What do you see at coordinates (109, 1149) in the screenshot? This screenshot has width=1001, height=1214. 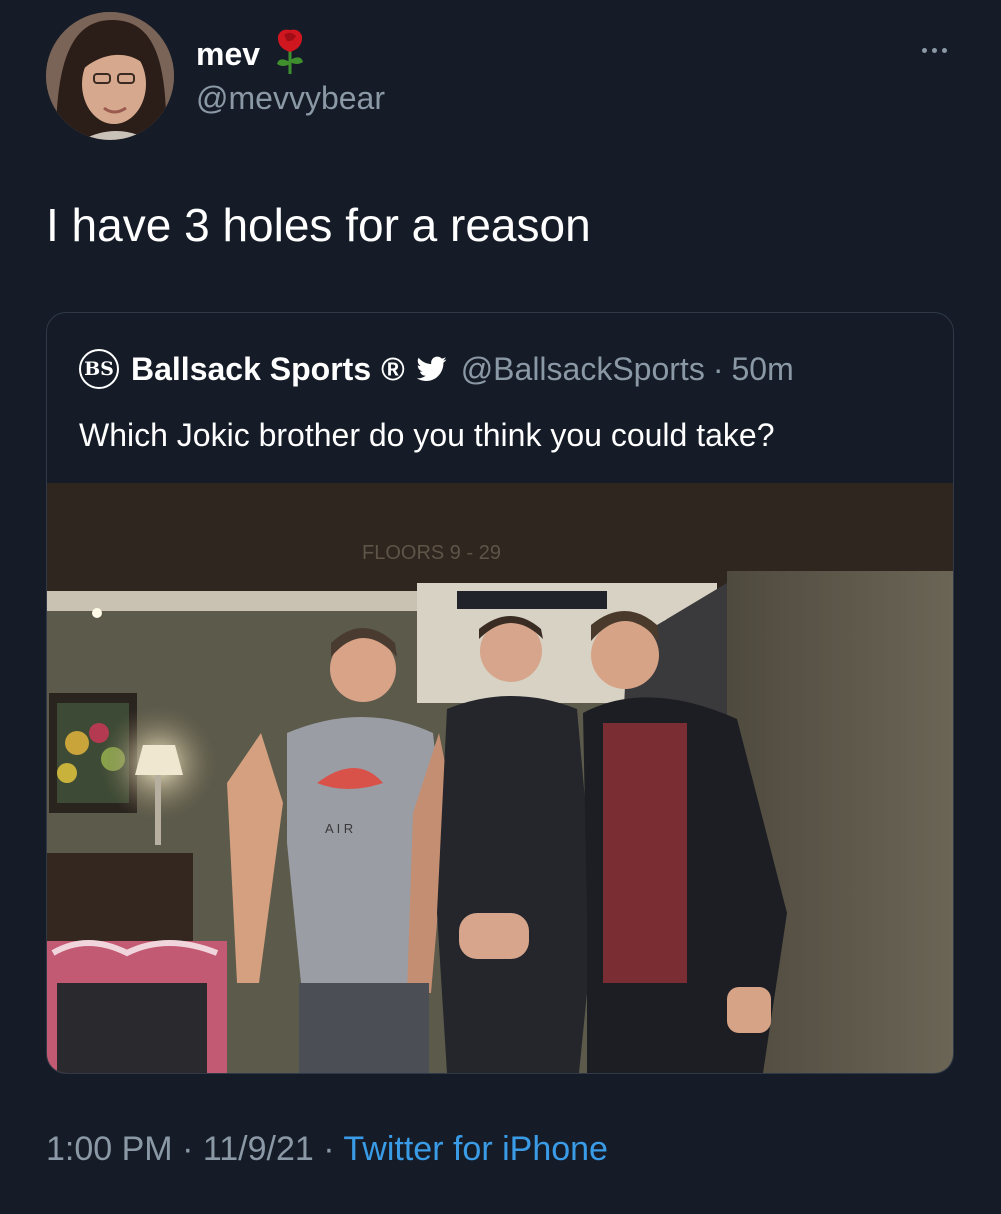 I see `tweet-time: 1:00 PM` at bounding box center [109, 1149].